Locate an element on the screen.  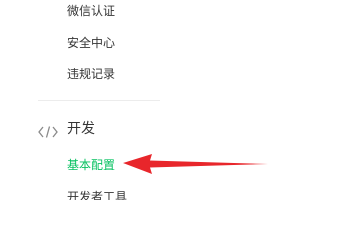
sidebar-item-developer-tools: 开发者工具 is located at coordinates (97, 195).